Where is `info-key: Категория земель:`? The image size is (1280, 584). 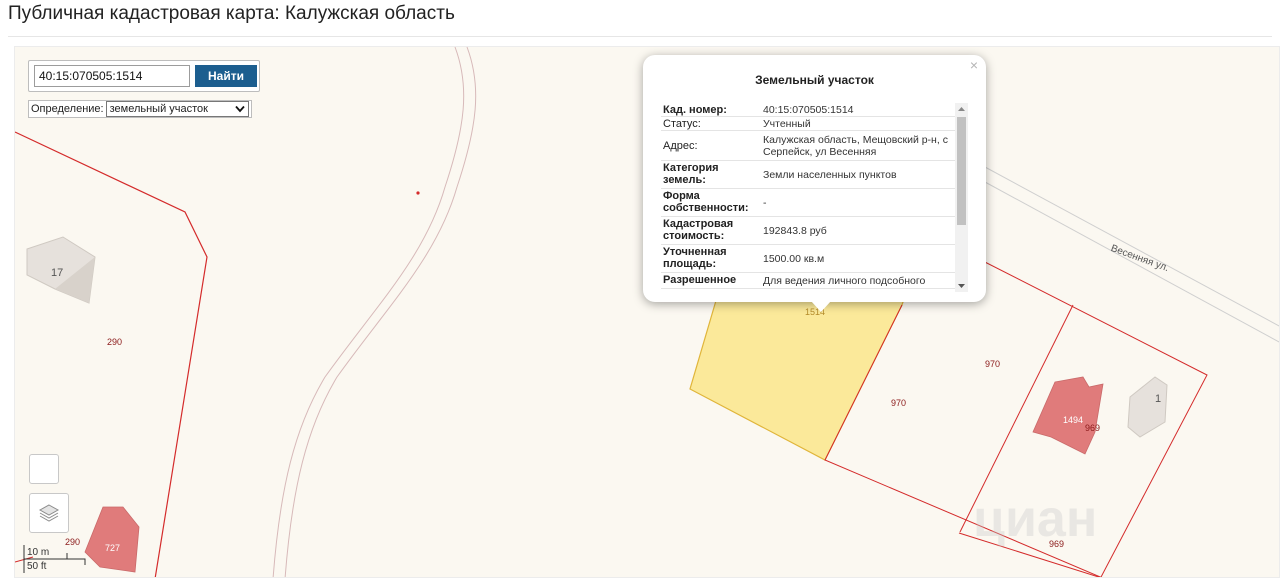 info-key: Категория земель: is located at coordinates (691, 174).